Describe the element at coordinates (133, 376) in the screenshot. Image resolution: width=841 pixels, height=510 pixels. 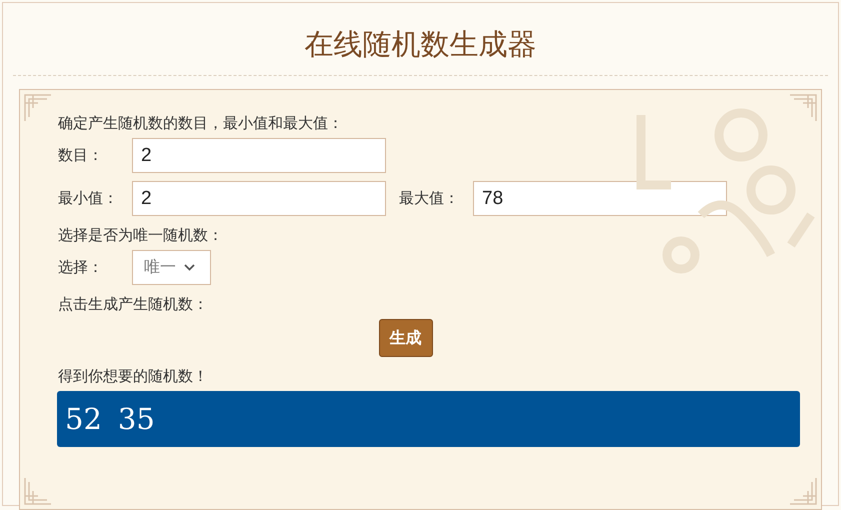
I see `result-label: 得到你想要的随机数！` at that location.